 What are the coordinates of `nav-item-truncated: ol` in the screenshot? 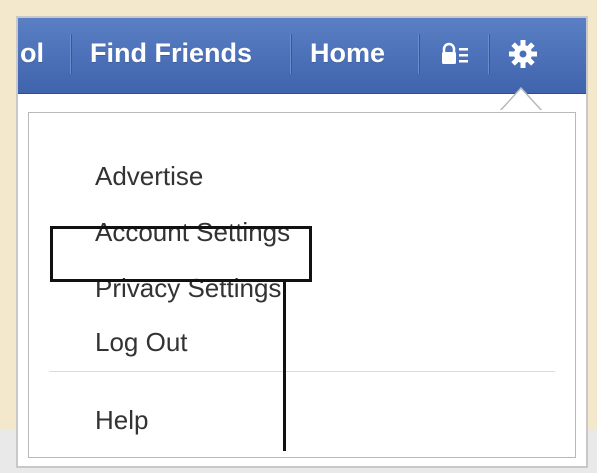 It's located at (32, 53).